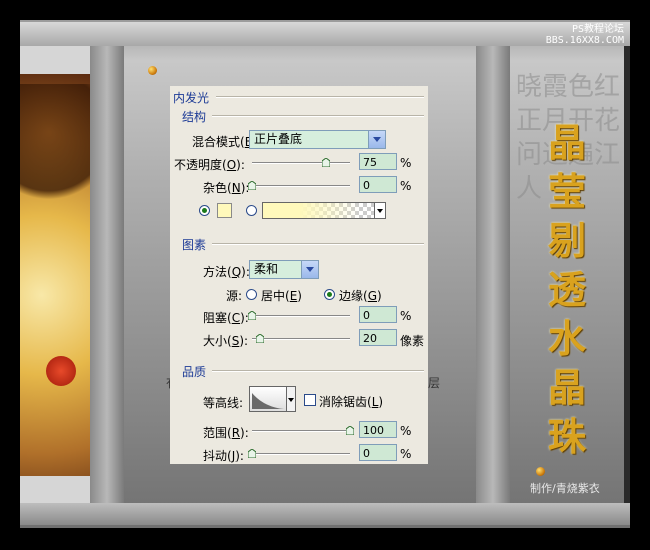 This screenshot has height=550, width=650. Describe the element at coordinates (299, 453) in the screenshot. I see `jitter-slider` at that location.